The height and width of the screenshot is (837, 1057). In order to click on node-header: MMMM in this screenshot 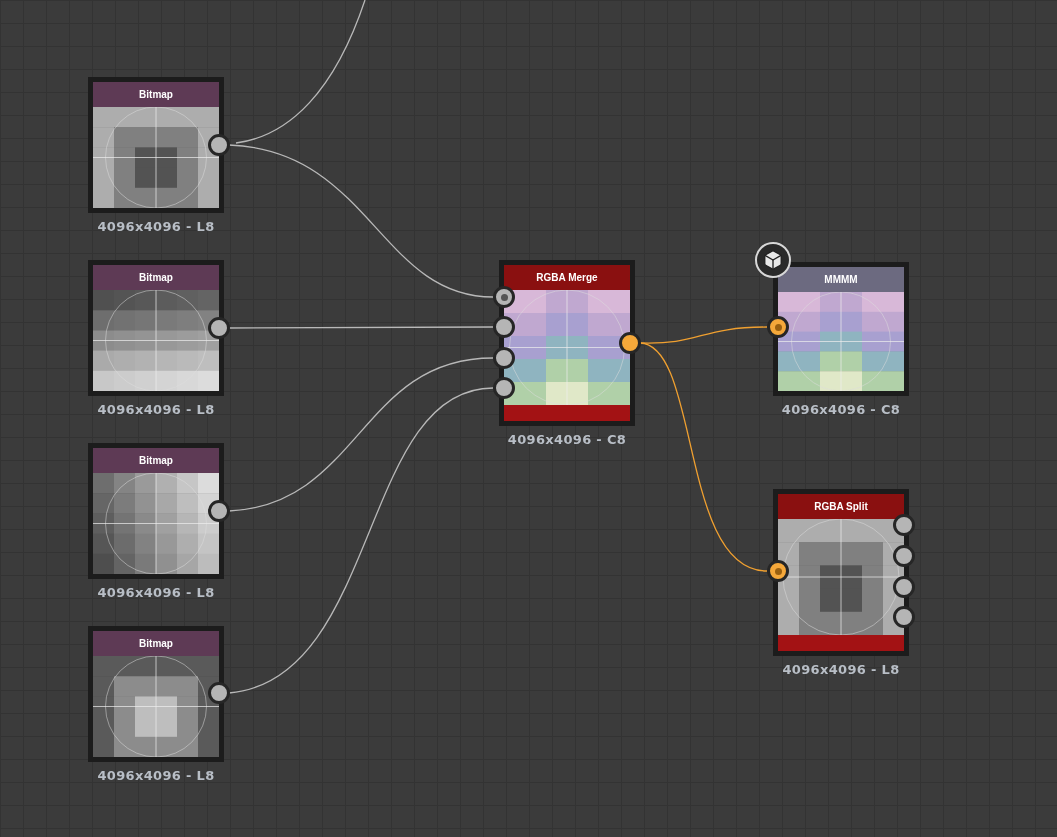, I will do `click(841, 279)`.